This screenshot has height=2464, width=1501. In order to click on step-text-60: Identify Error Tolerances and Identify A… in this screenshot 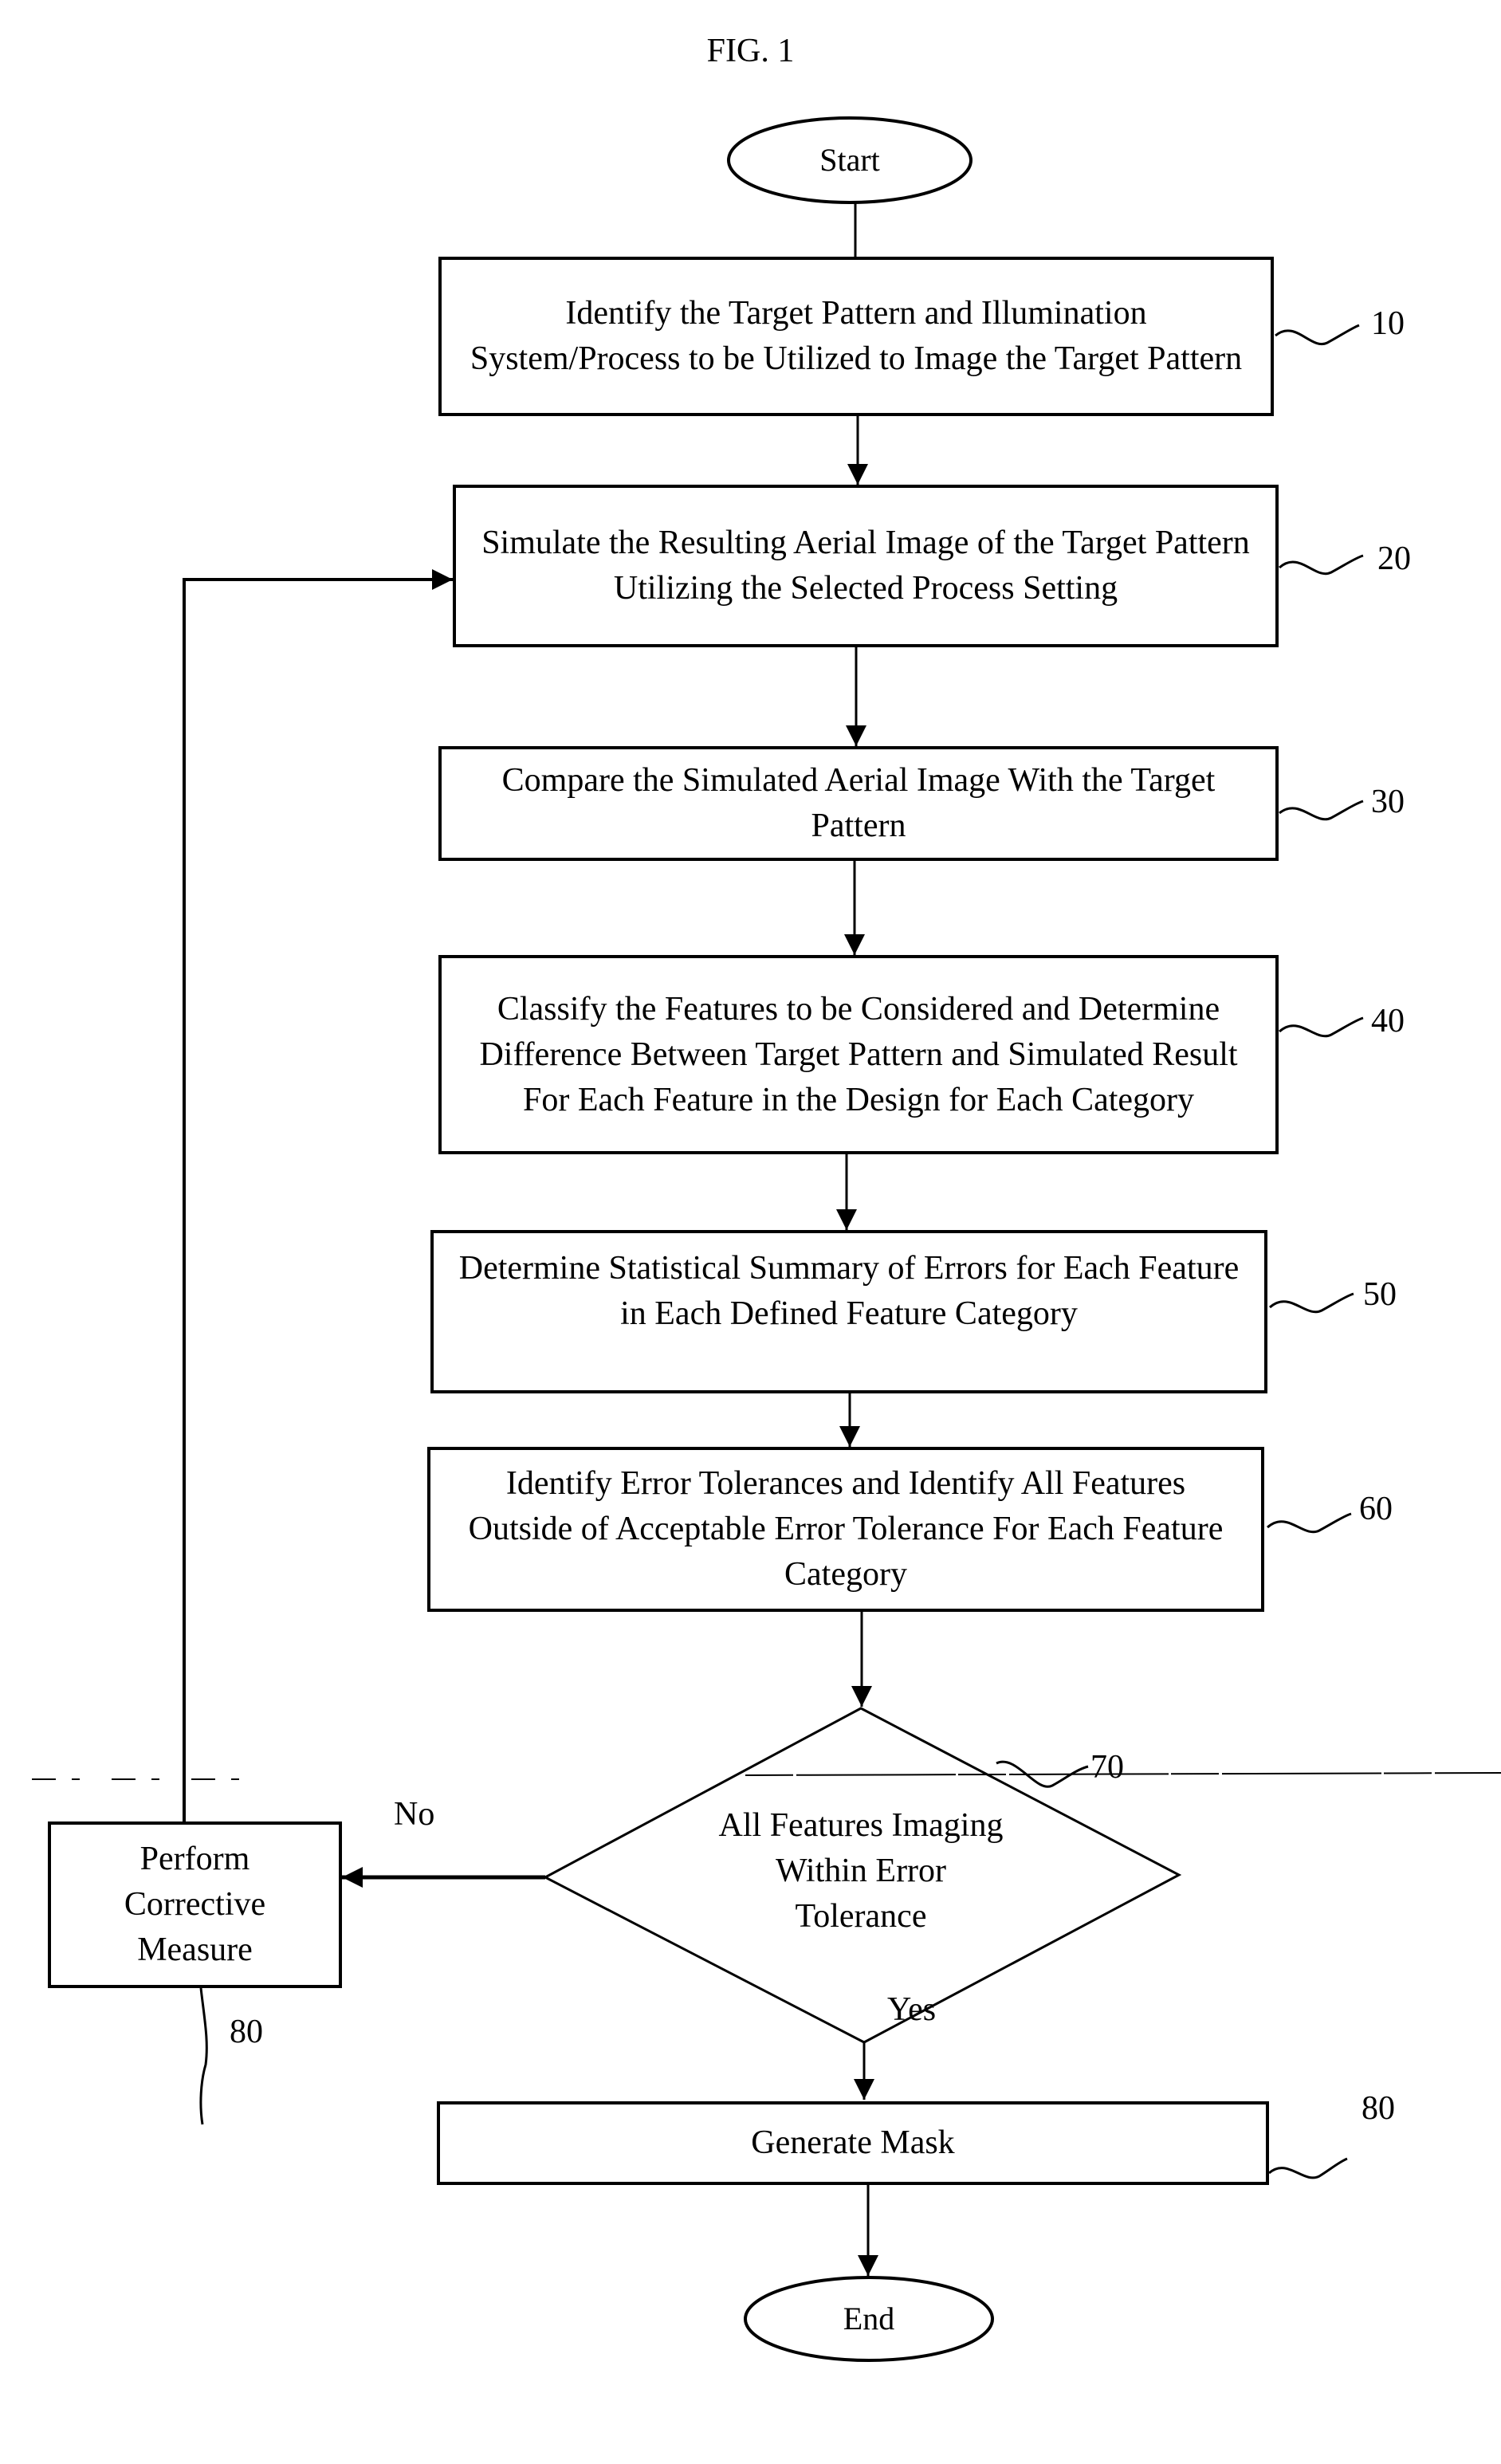, I will do `click(846, 1529)`.